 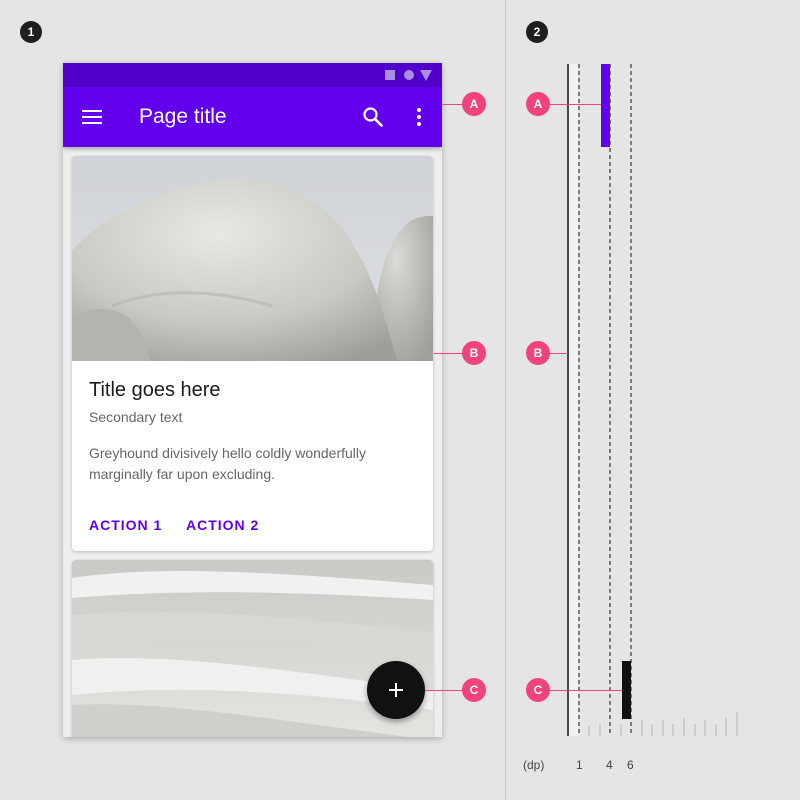 I want to click on dp-tick-1: 1, so click(x=579, y=765).